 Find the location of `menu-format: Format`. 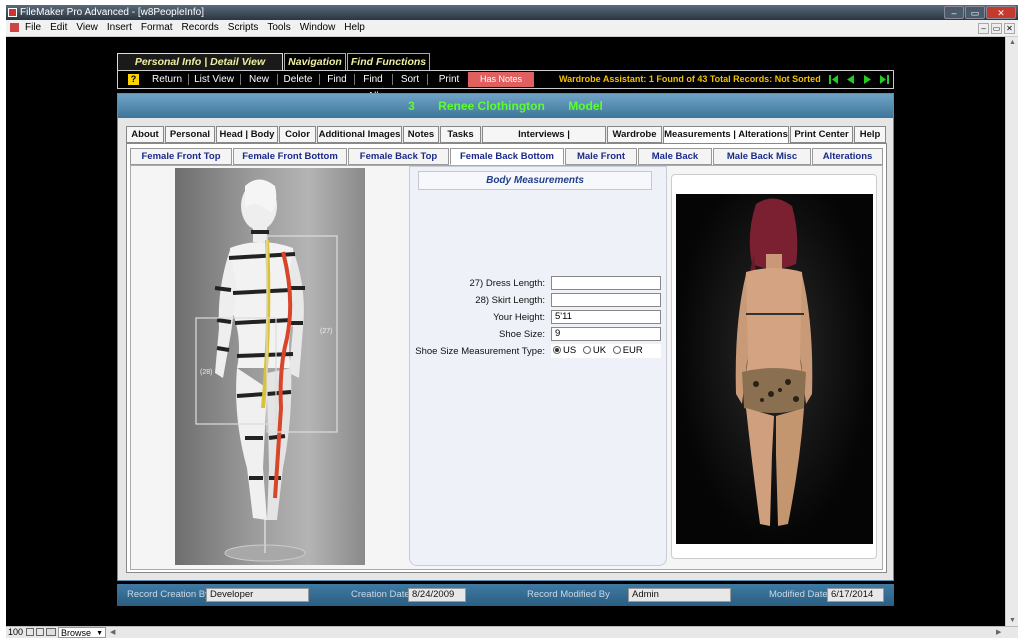

menu-format: Format is located at coordinates (157, 27).